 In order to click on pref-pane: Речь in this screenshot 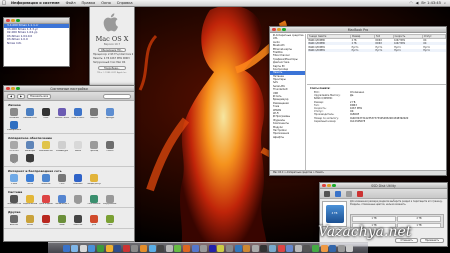, I will do `click(78, 199)`.